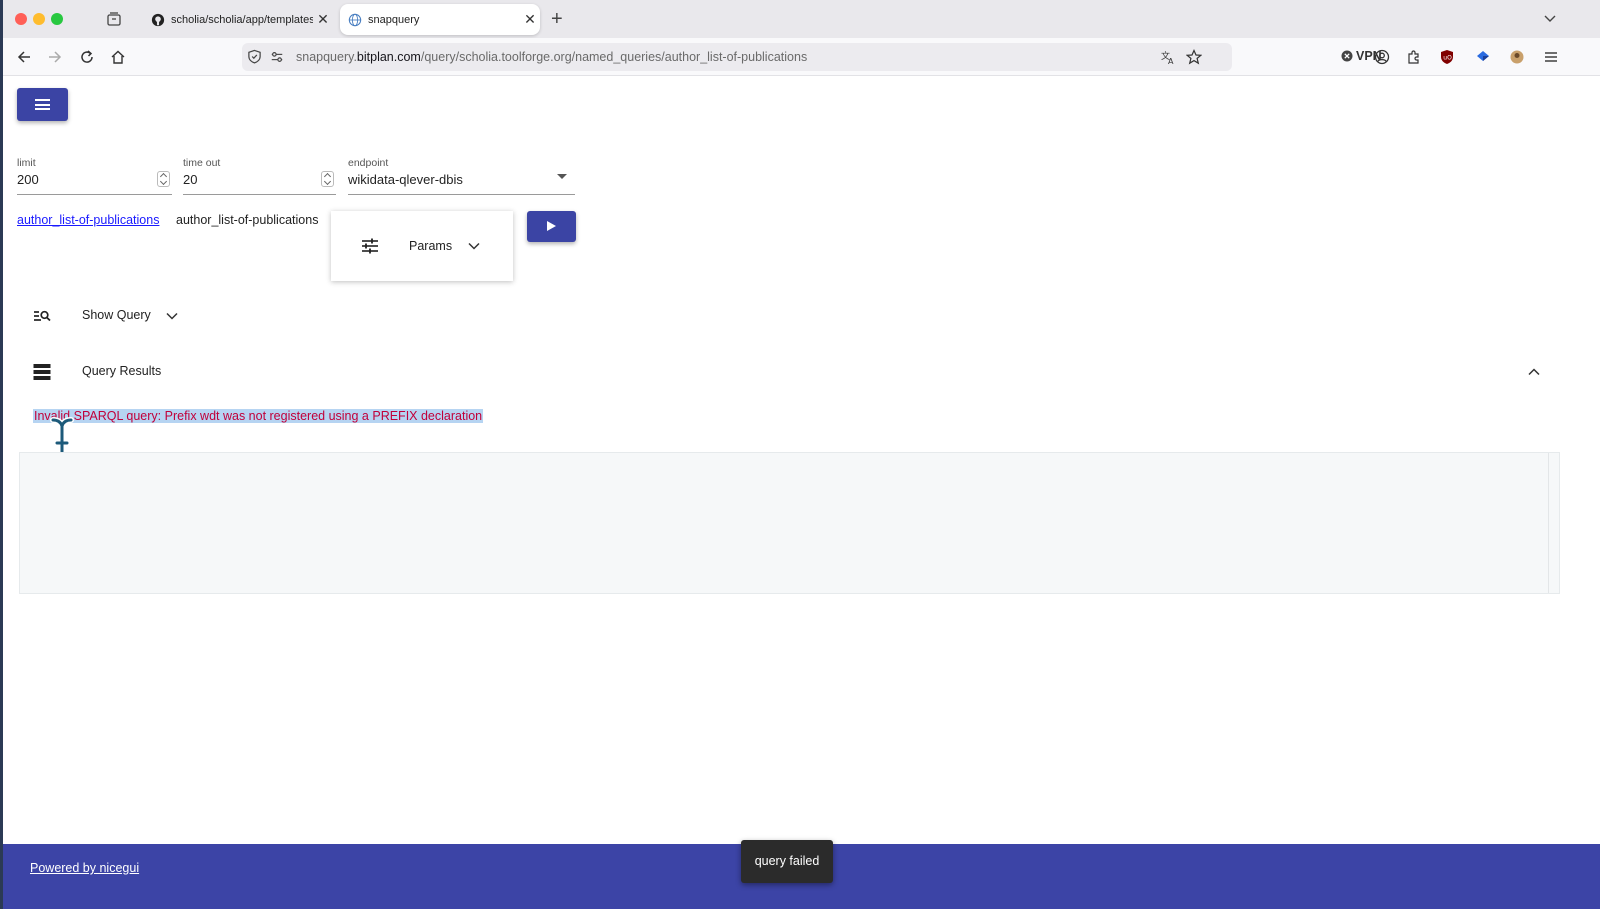  Describe the element at coordinates (242, 19) in the screenshot. I see `tab-title: scholia/scholia/app/templates/a` at that location.